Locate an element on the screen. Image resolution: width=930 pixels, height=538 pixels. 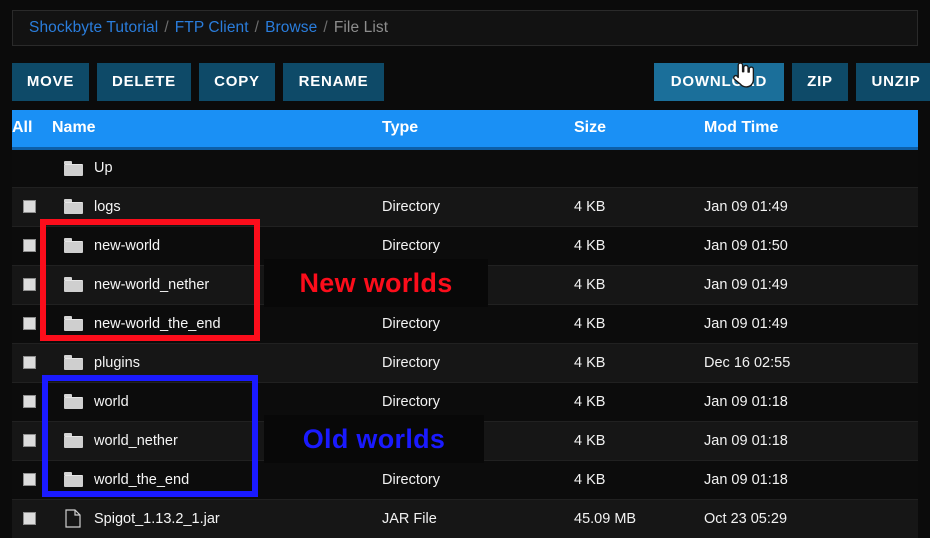
file-name-link: world_the_end is located at coordinates (141, 480).